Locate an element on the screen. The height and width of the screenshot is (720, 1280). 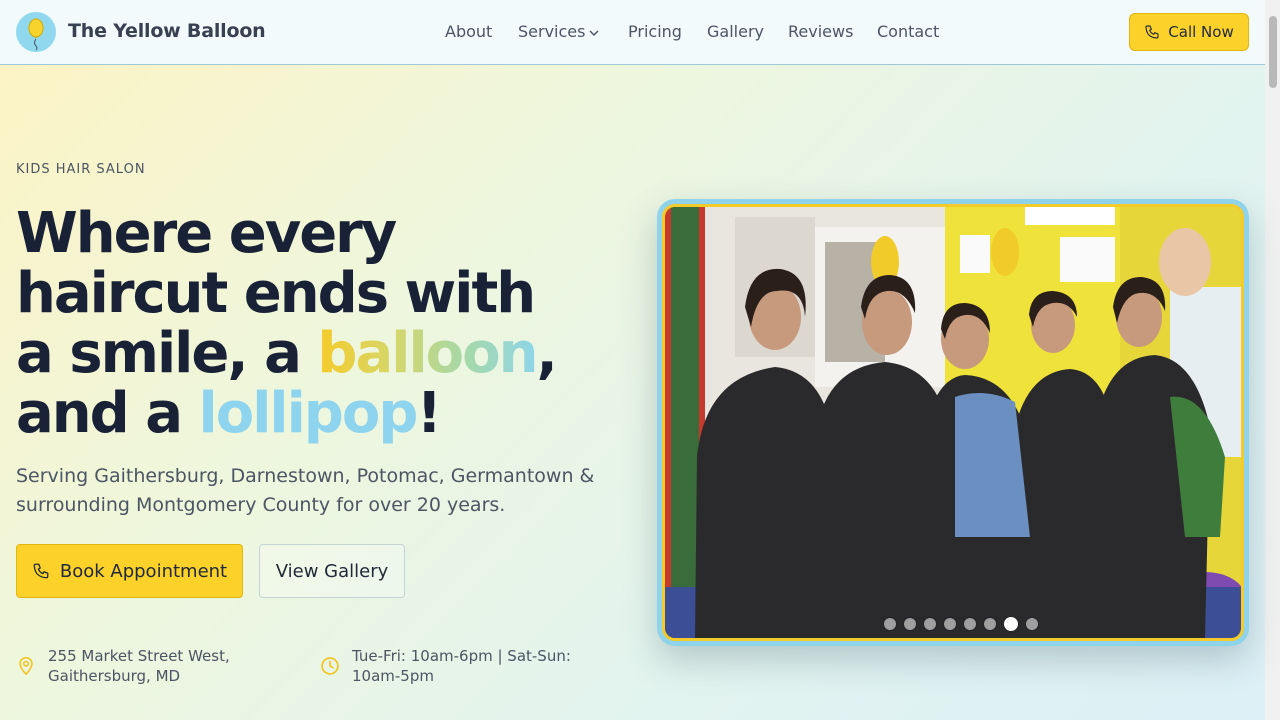
headline-line-2: haircut ends with is located at coordinates (276, 293).